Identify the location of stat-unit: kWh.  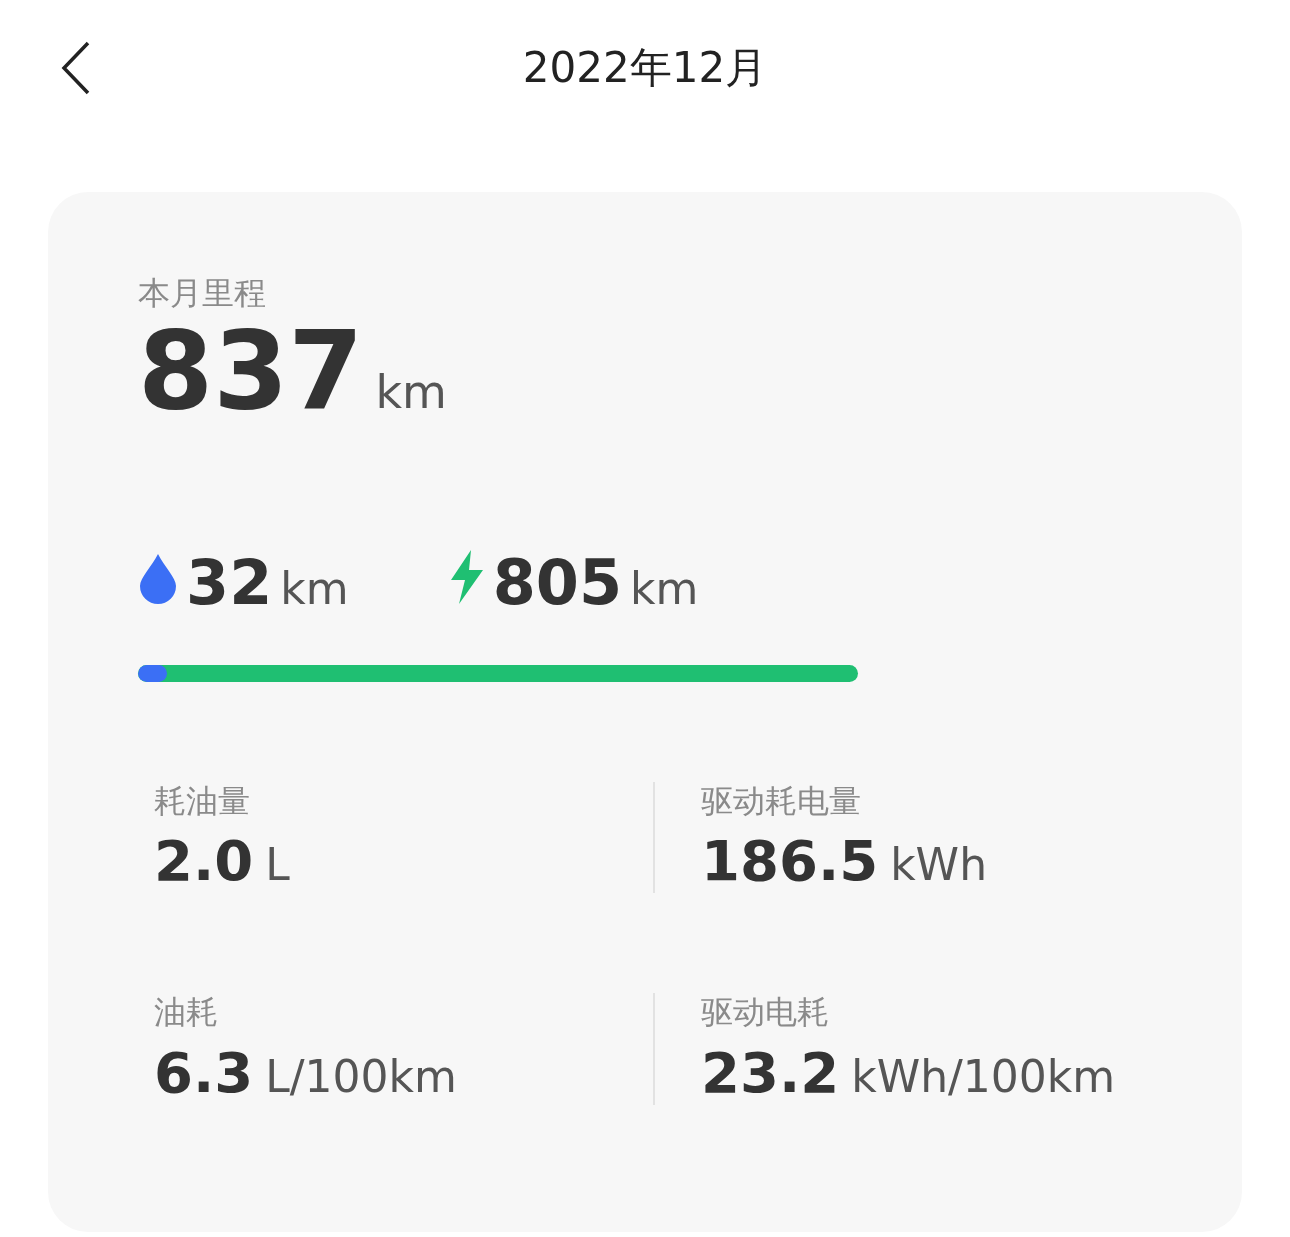
(938, 865).